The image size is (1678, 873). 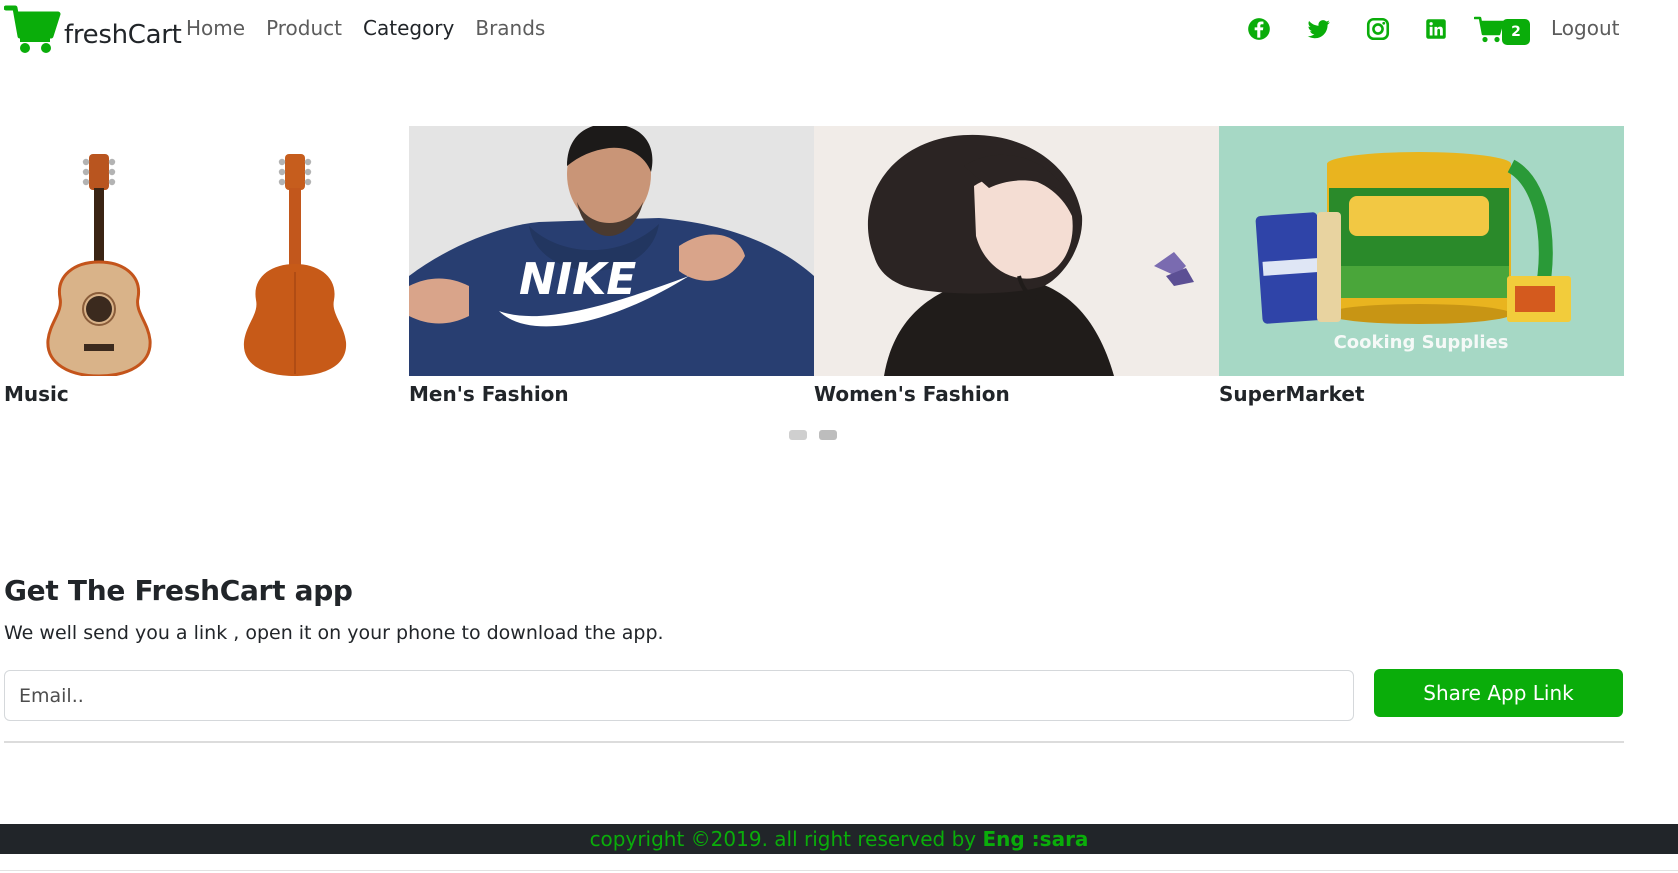 I want to click on nav-link-product: Product, so click(x=304, y=28).